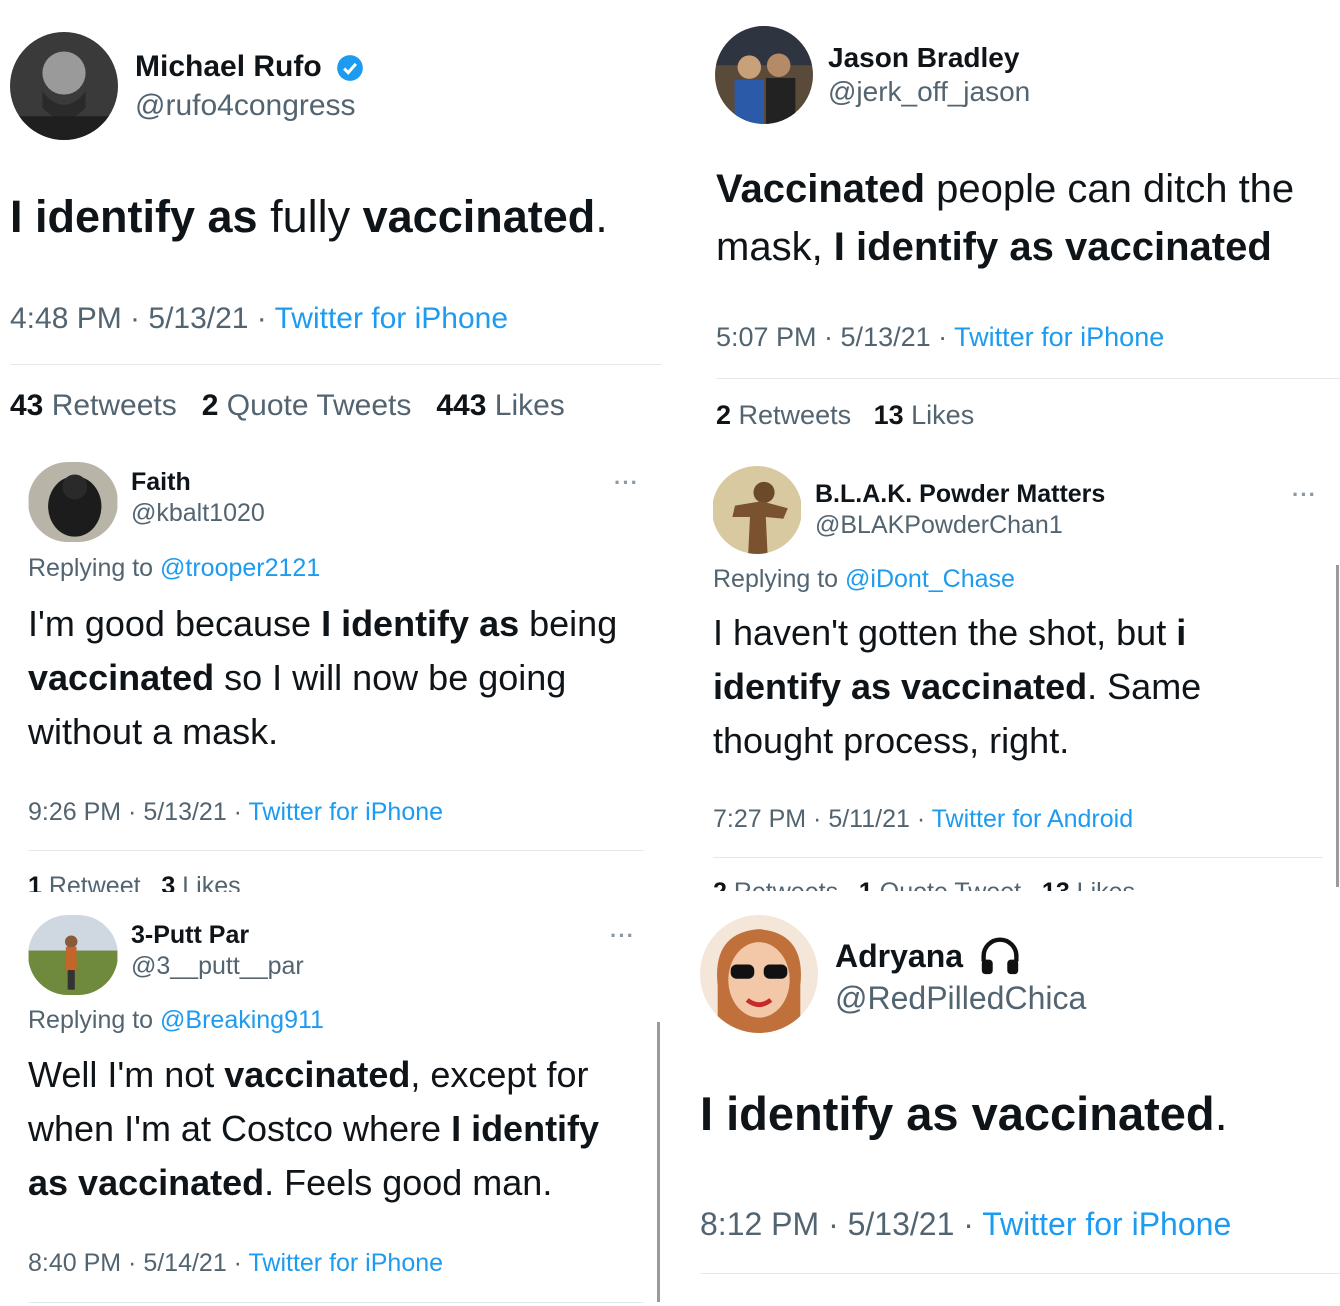 The width and height of the screenshot is (1340, 1306). I want to click on quote-tweets-count: 1 Quote Tweet, so click(940, 884).